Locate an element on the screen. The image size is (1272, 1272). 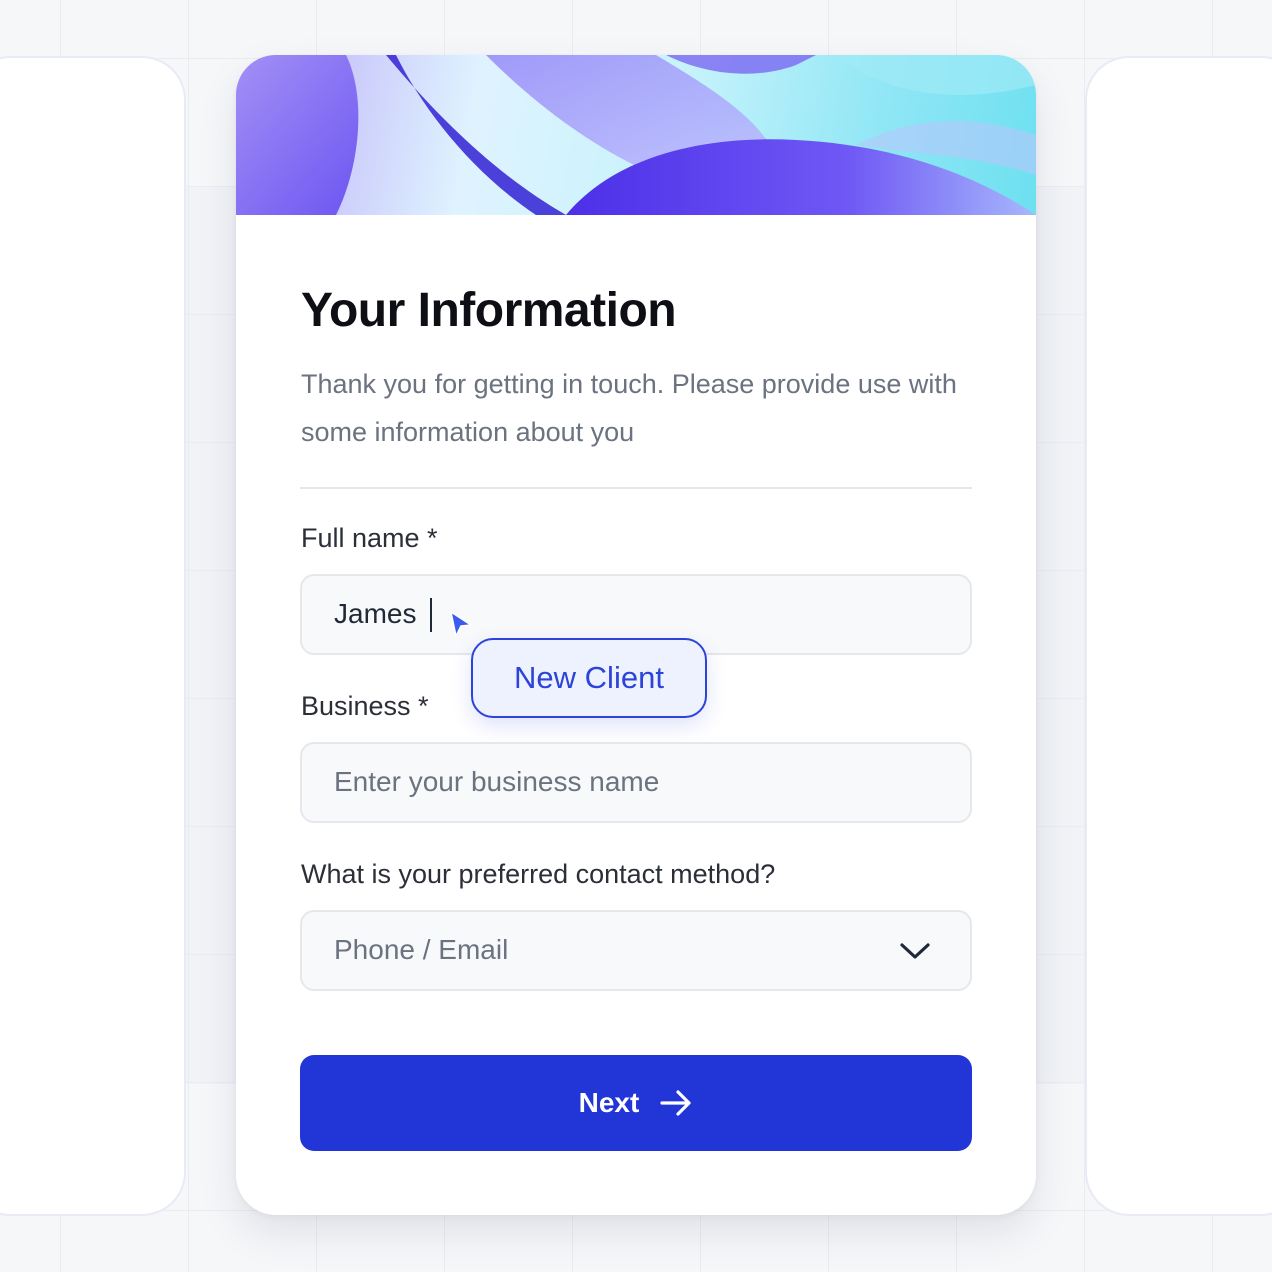
chevron-down-icon is located at coordinates (915, 951).